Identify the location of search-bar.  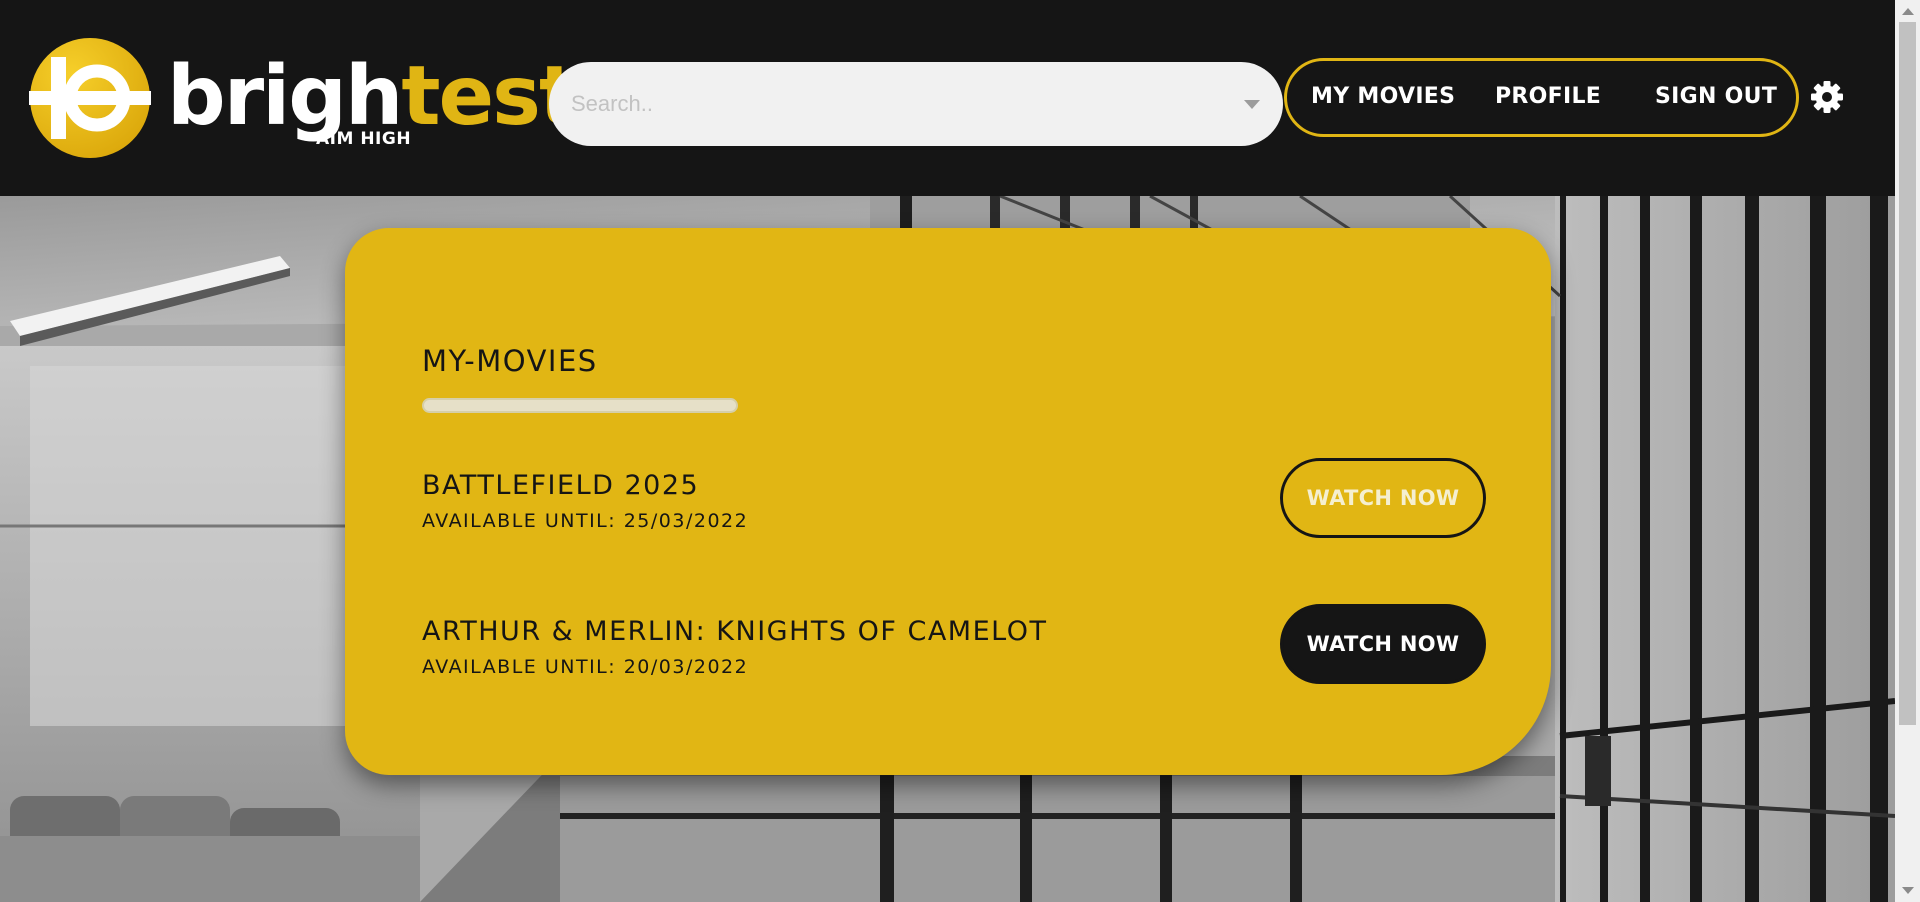
(916, 104).